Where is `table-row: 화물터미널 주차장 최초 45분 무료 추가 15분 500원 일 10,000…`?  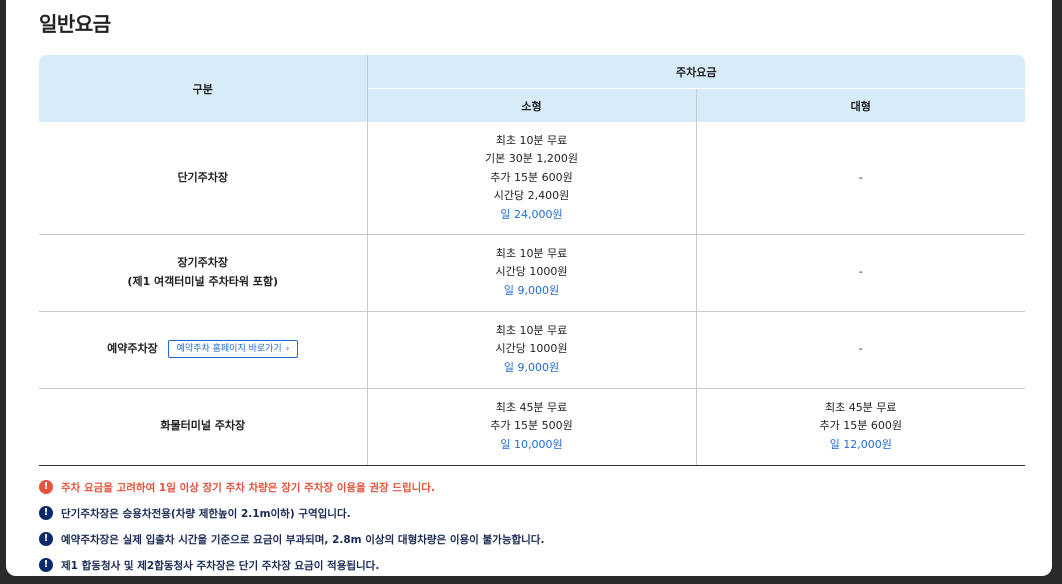
table-row: 화물터미널 주차장 최초 45분 무료 추가 15분 500원 일 10,000… is located at coordinates (532, 427).